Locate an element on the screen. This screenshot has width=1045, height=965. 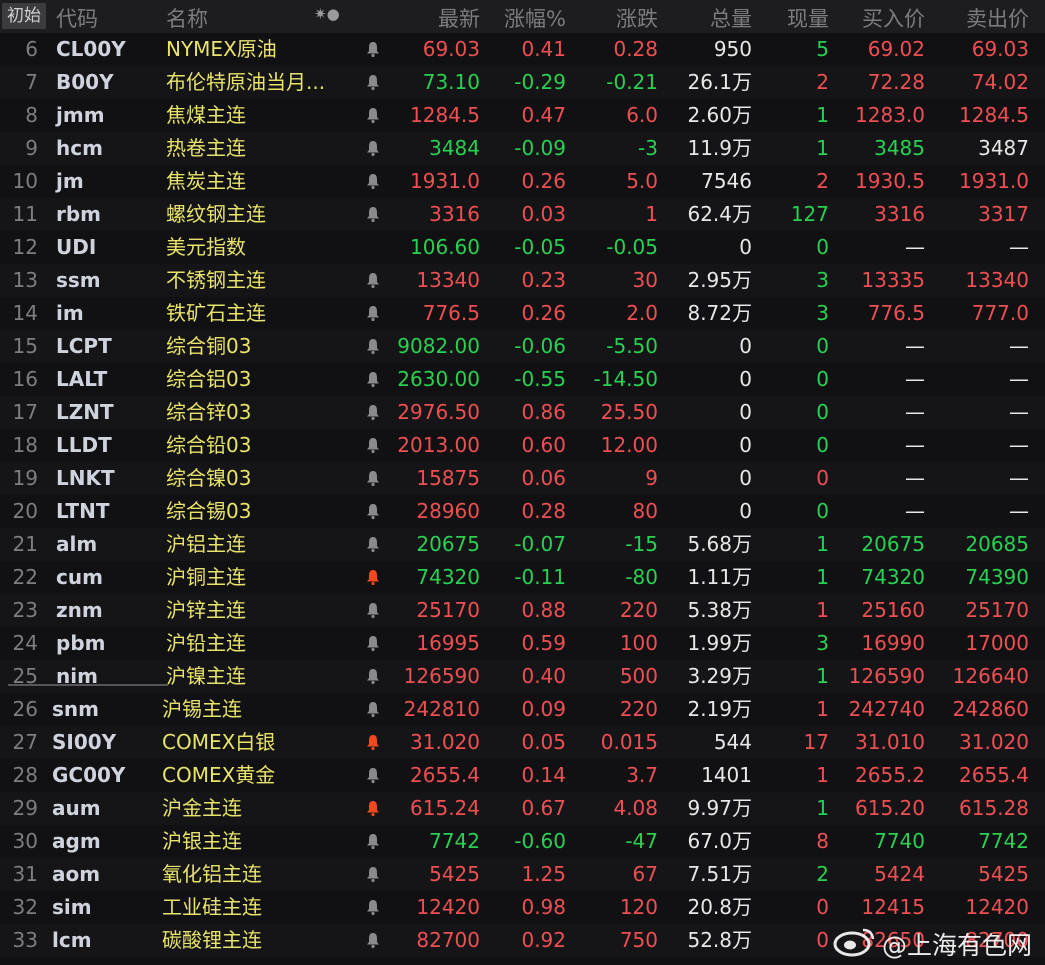
current-volume: 2 is located at coordinates (822, 181).